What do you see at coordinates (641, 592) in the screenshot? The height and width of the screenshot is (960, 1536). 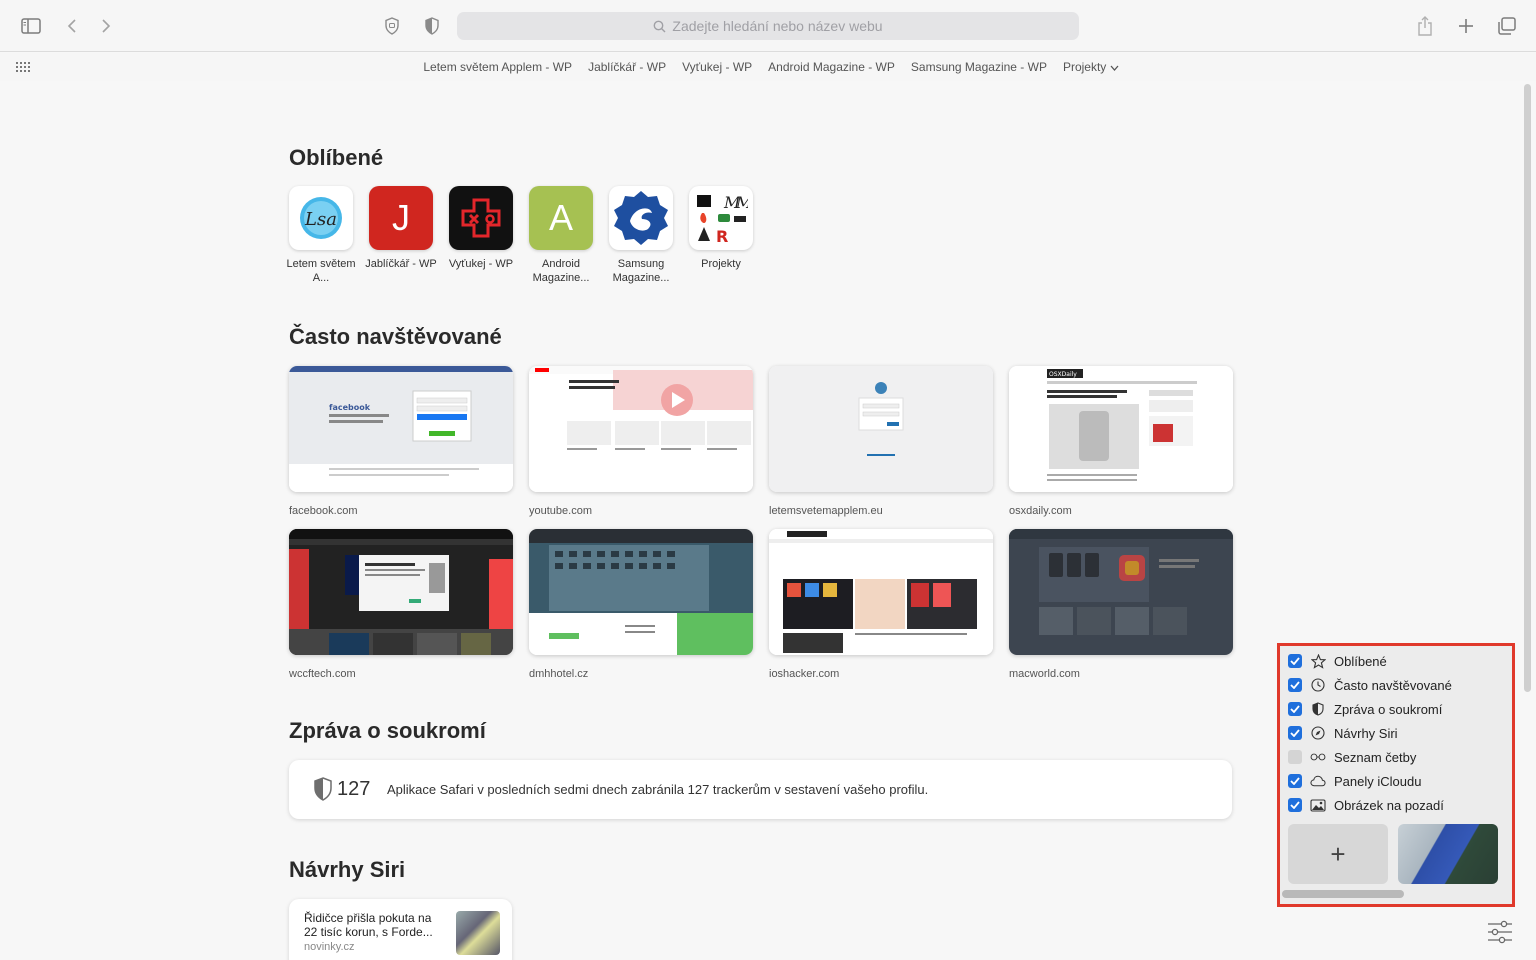 I see `site-thumbnail-dmhhotel` at bounding box center [641, 592].